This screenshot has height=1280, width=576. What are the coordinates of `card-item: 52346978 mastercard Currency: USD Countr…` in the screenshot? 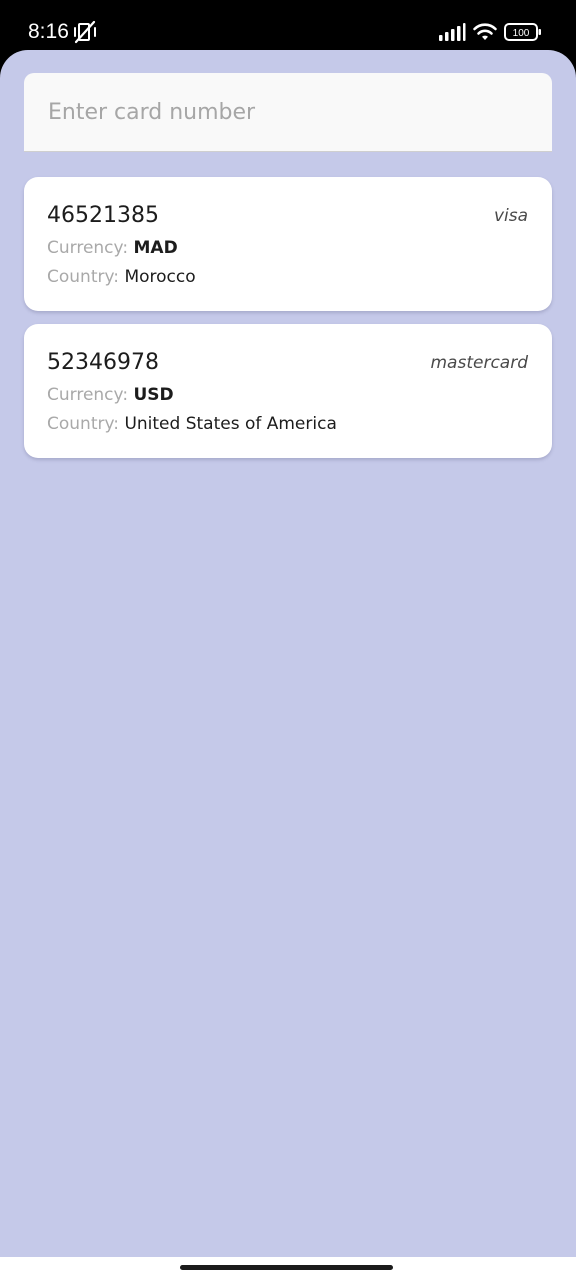 It's located at (288, 391).